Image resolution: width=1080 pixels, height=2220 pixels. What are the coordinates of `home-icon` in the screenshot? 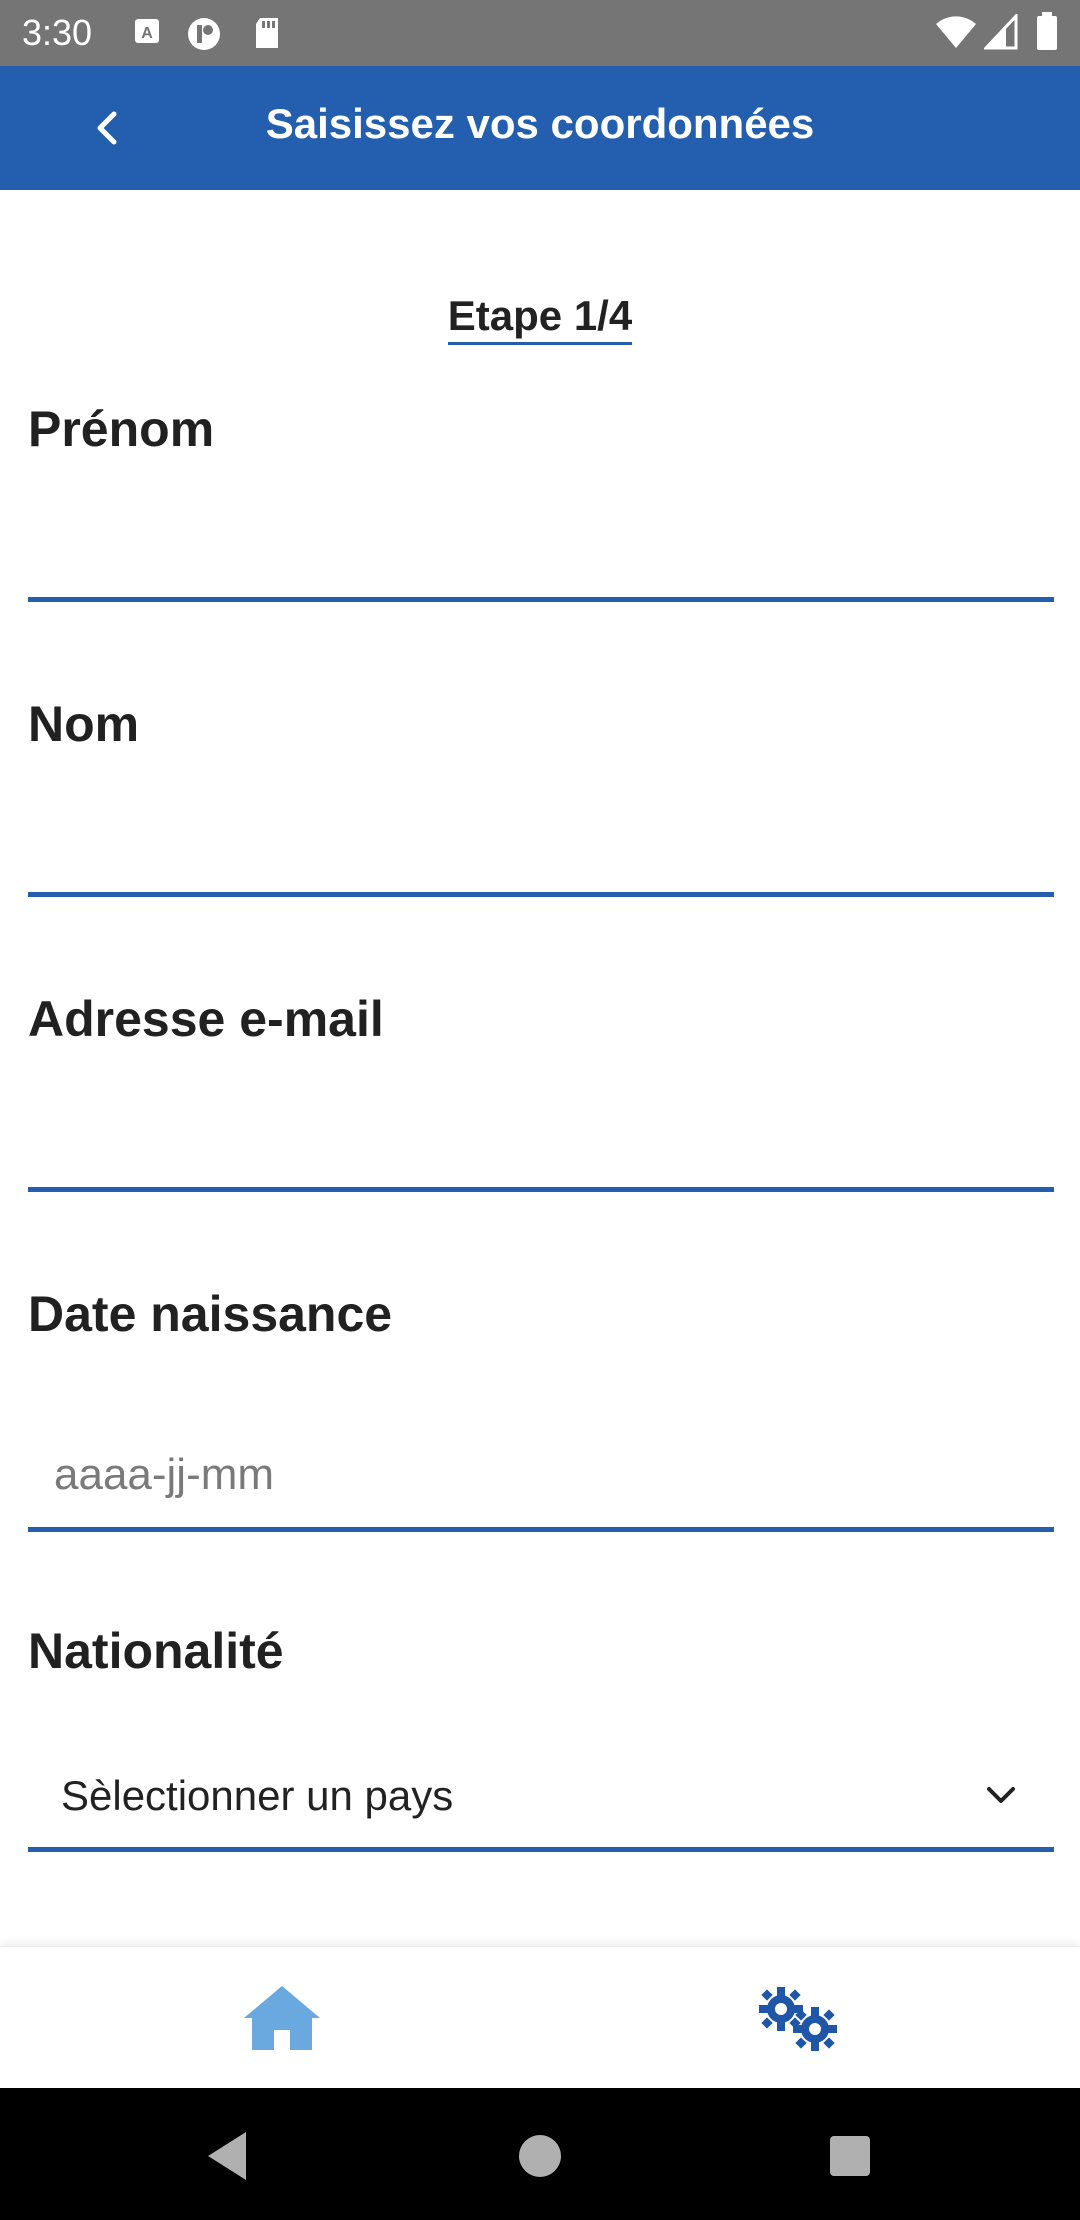 It's located at (282, 2018).